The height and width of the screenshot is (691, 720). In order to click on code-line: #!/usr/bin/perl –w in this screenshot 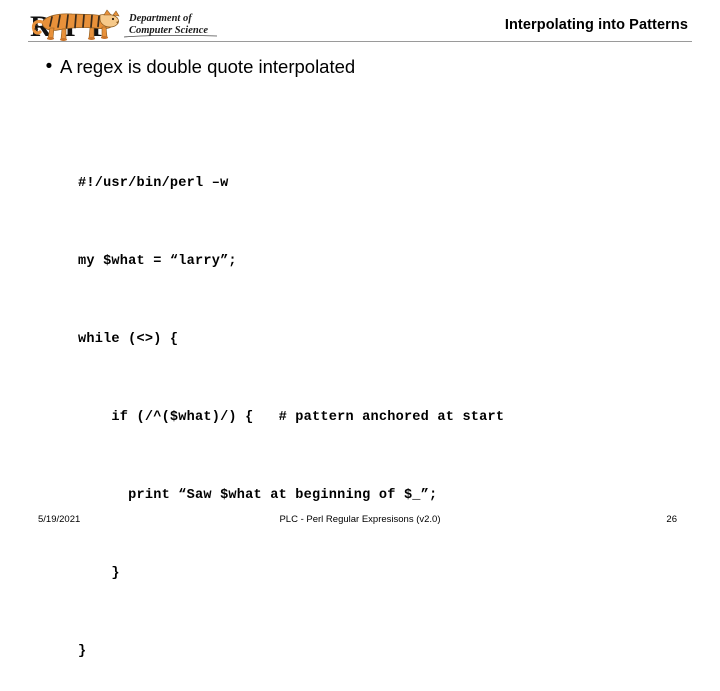, I will do `click(153, 183)`.